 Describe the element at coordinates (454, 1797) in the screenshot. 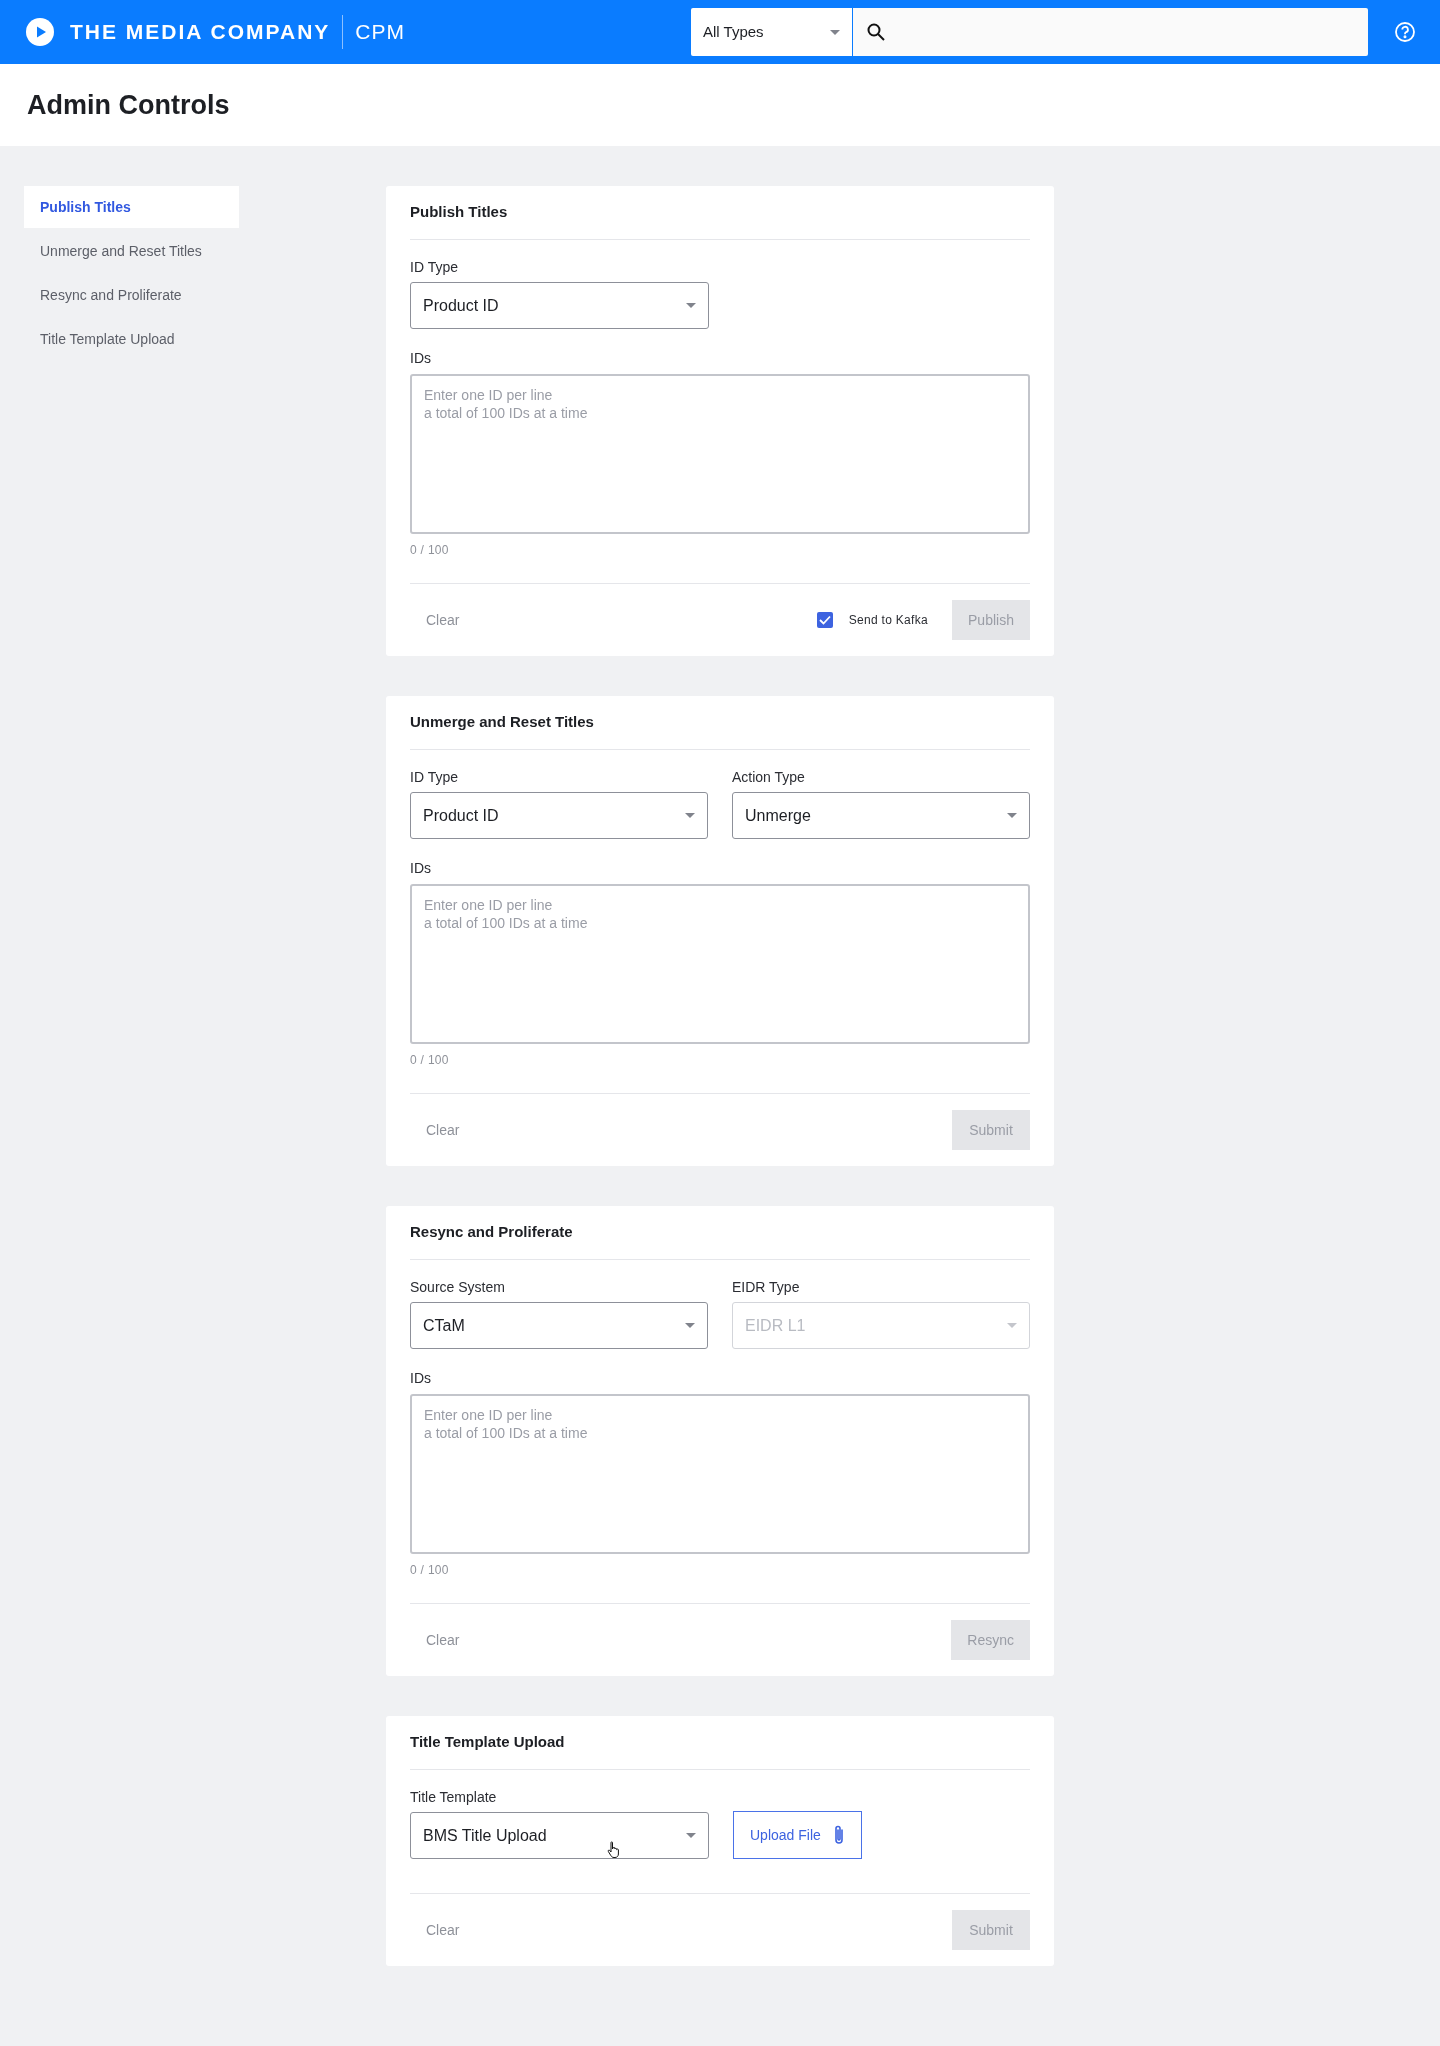

I see `field-label: Title Template` at that location.